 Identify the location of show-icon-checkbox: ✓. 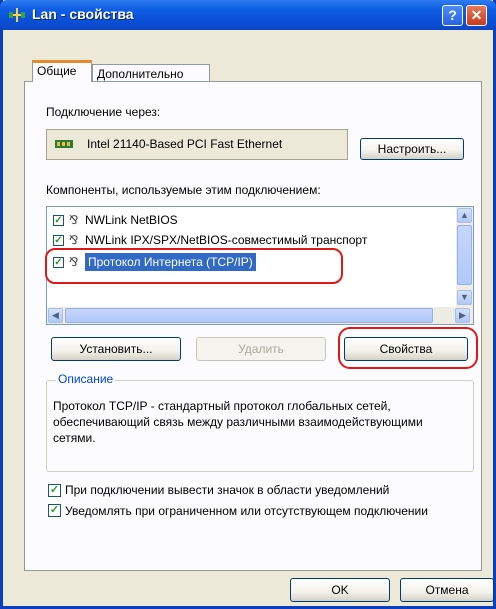
(54, 490).